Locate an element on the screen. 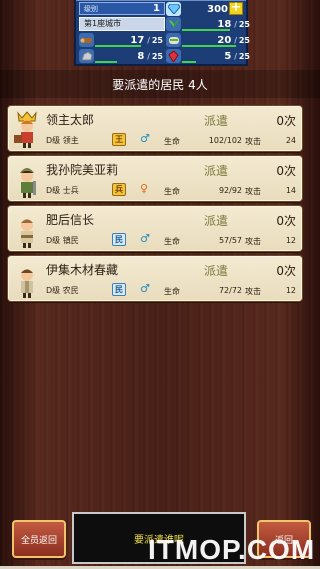 The image size is (320, 569). resident-rank: D级 领主 is located at coordinates (62, 140).